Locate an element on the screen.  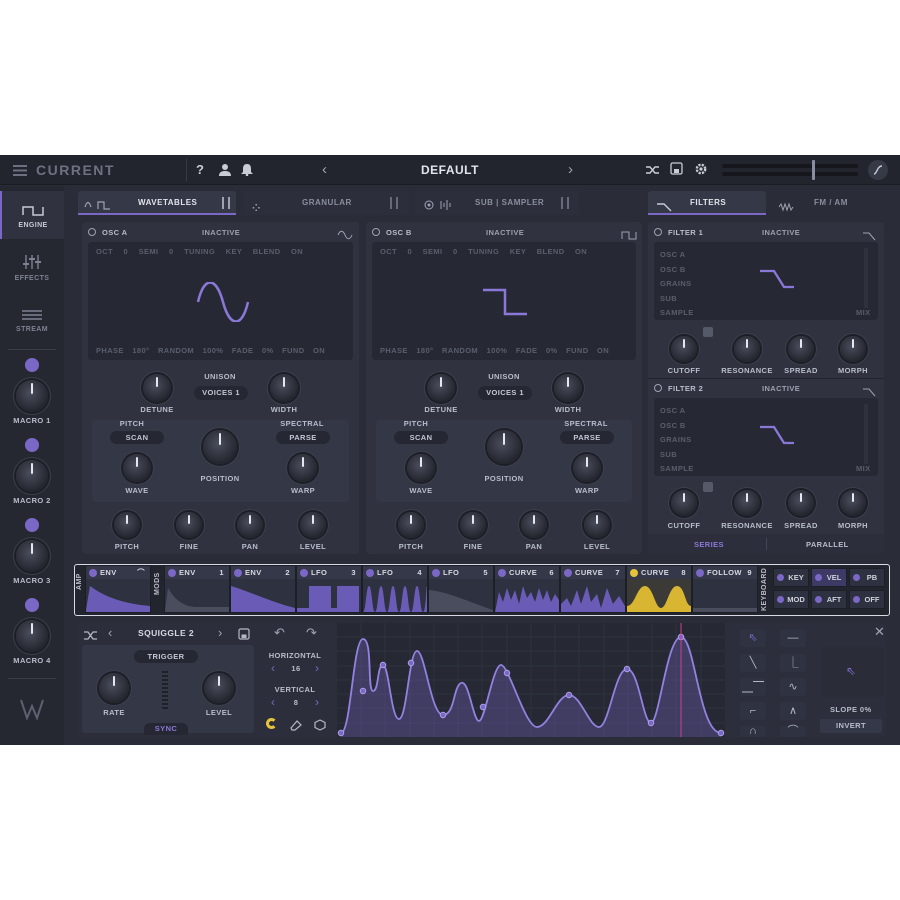
mod-slot-3: LFO 3 is located at coordinates (329, 589).